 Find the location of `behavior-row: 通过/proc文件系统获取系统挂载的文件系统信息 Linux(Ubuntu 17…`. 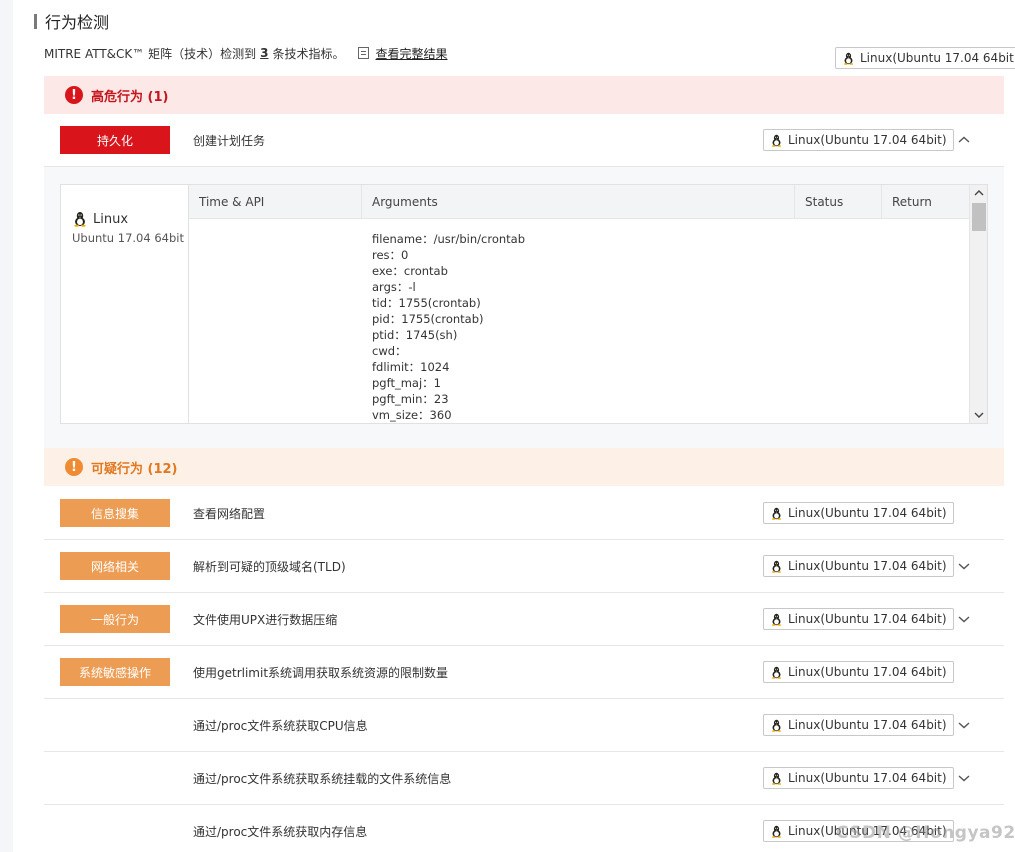

behavior-row: 通过/proc文件系统获取系统挂载的文件系统信息 Linux(Ubuntu 17… is located at coordinates (524, 778).